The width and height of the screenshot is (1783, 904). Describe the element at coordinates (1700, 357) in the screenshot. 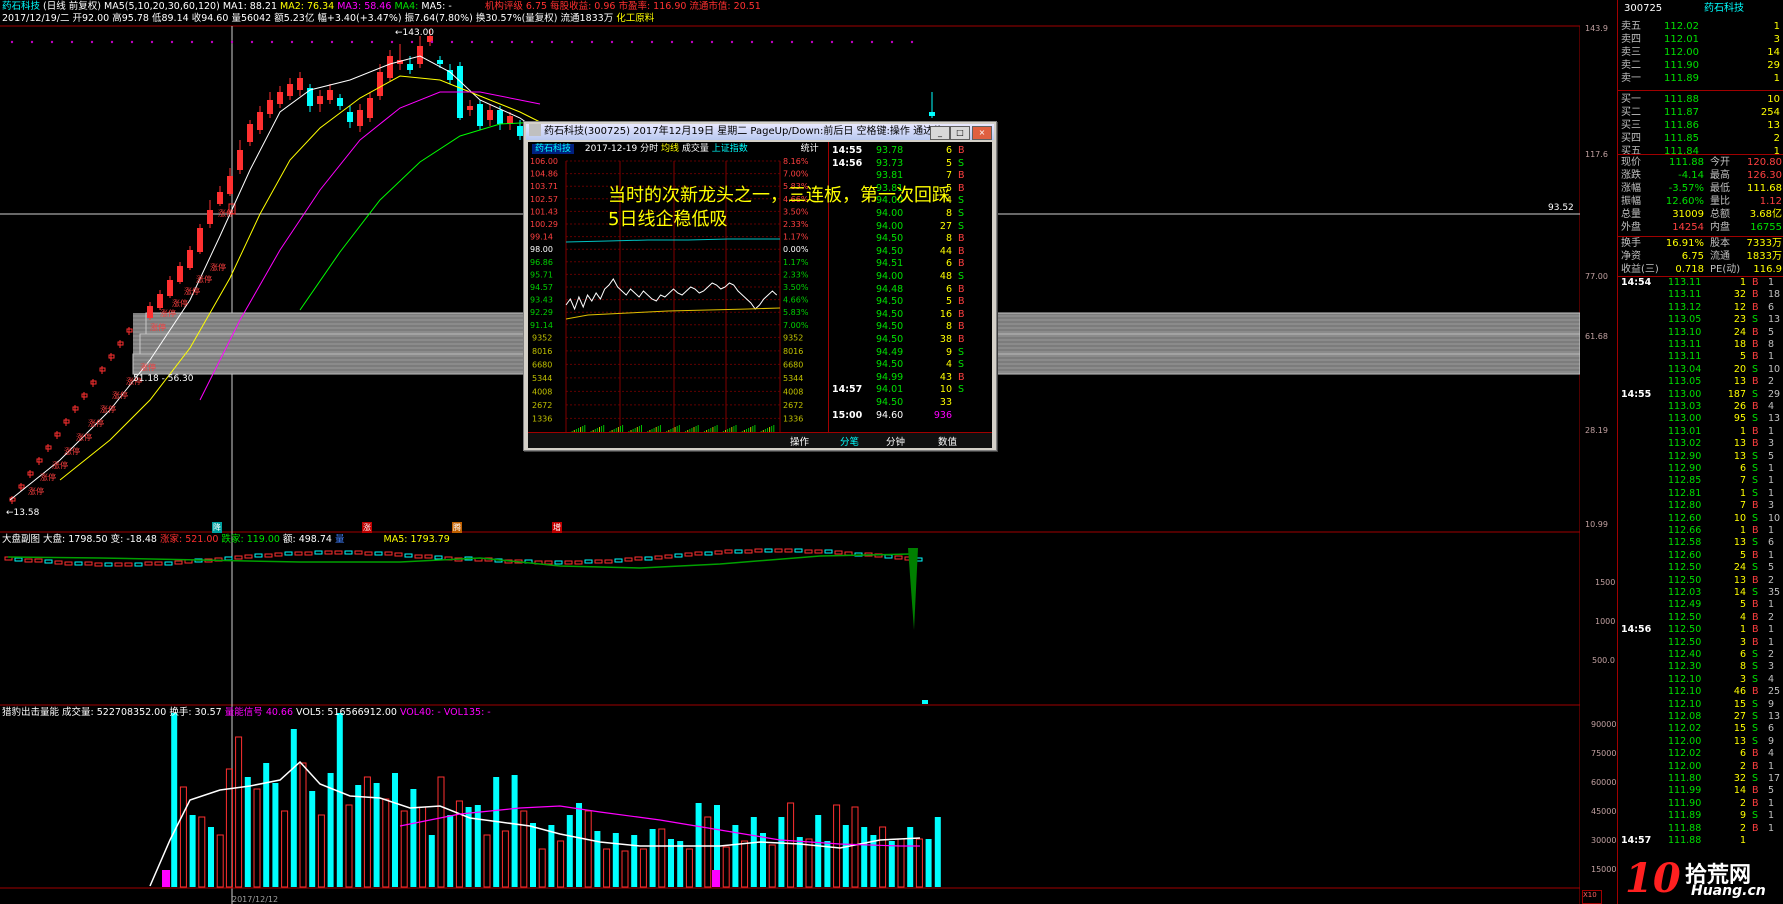

I see `tick-row: 113.11 5 B 1` at that location.